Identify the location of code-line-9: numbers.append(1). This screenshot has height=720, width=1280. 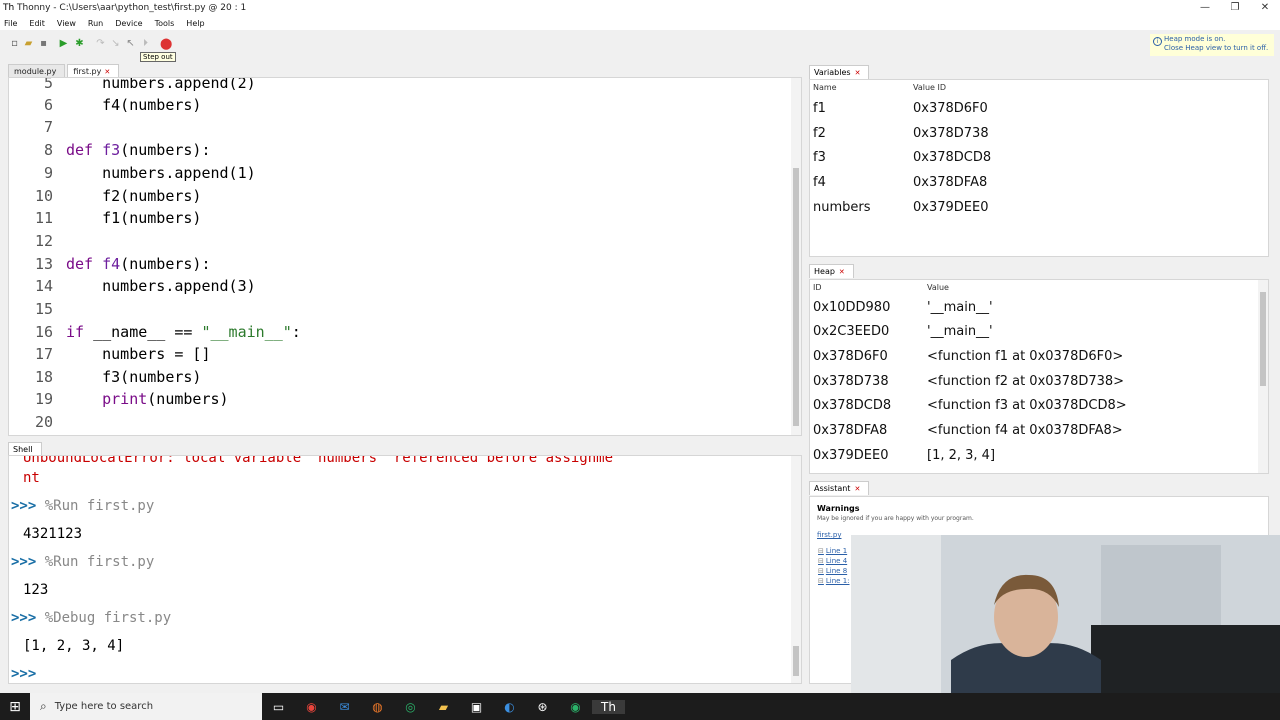
(161, 173).